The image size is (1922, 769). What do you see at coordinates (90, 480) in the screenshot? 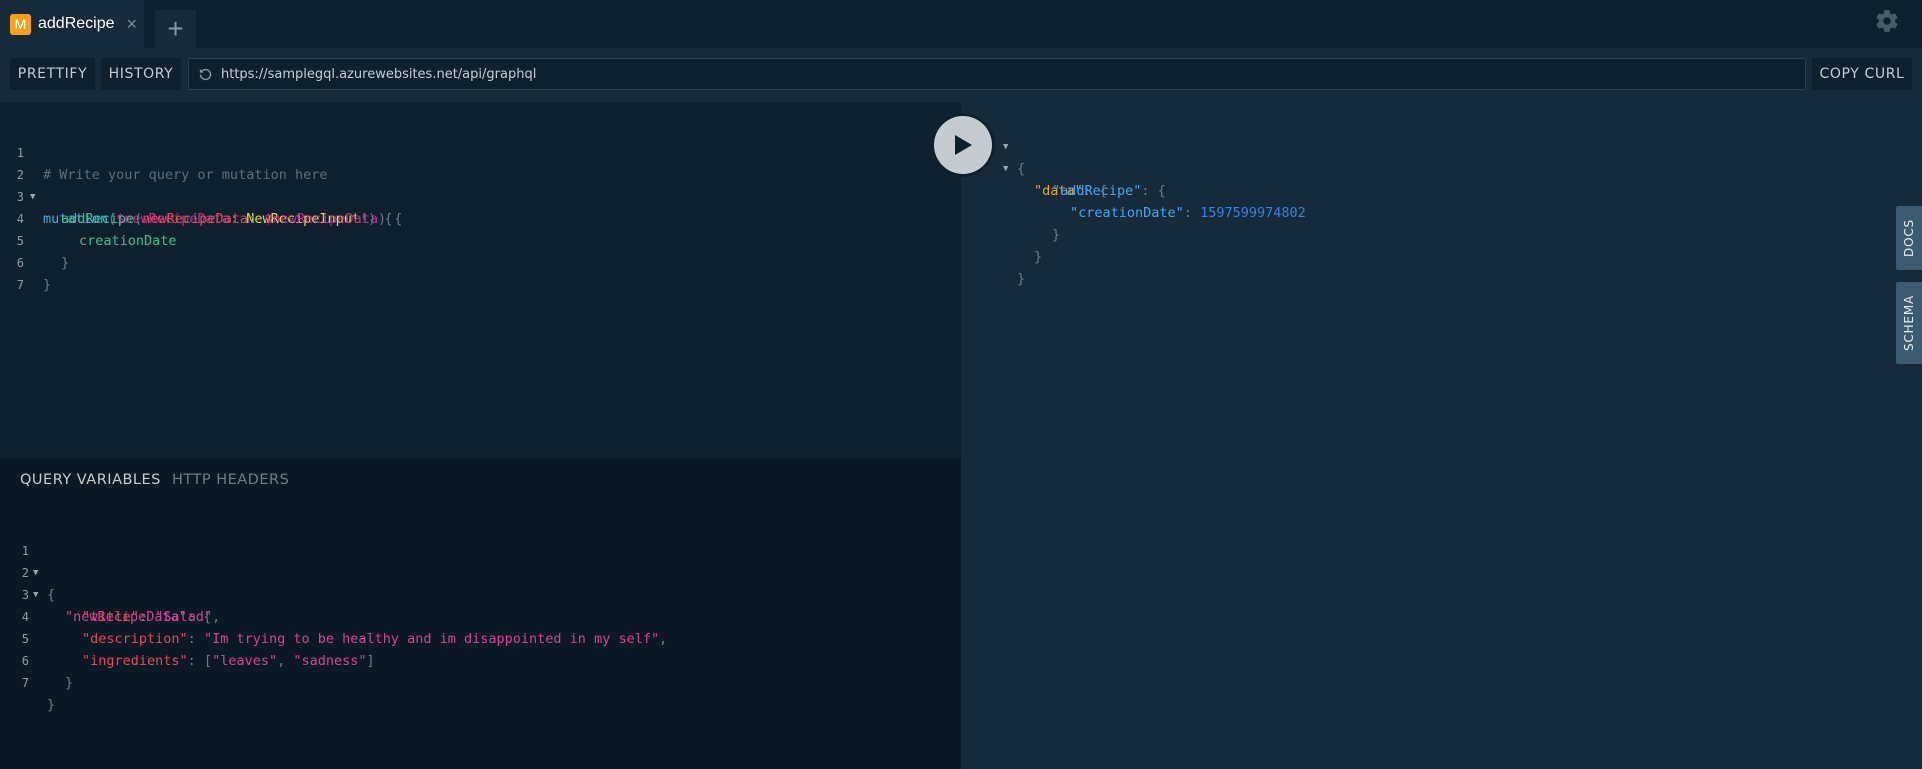
I see `tab-query-variables: QUERY VARIABLES` at bounding box center [90, 480].